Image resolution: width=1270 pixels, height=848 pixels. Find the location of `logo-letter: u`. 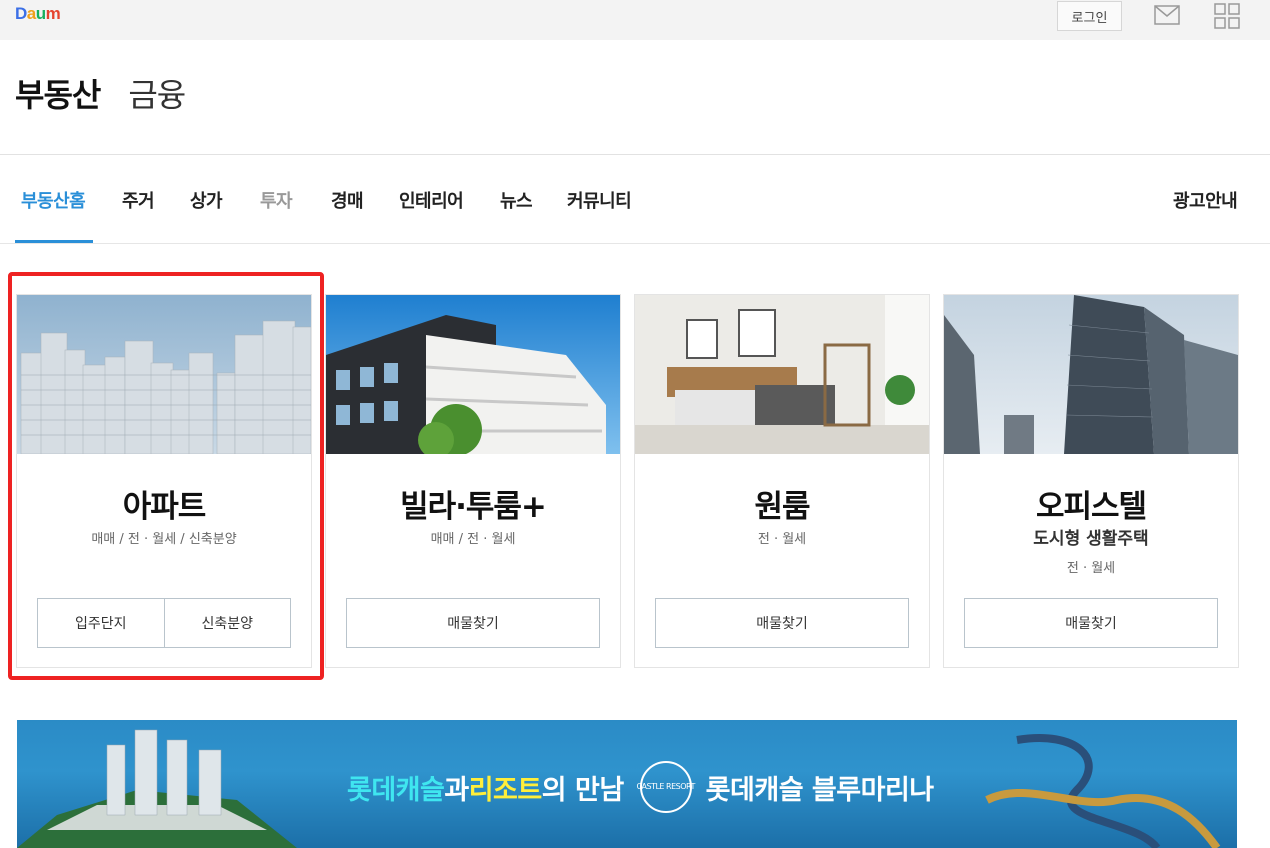

logo-letter: u is located at coordinates (40, 13).